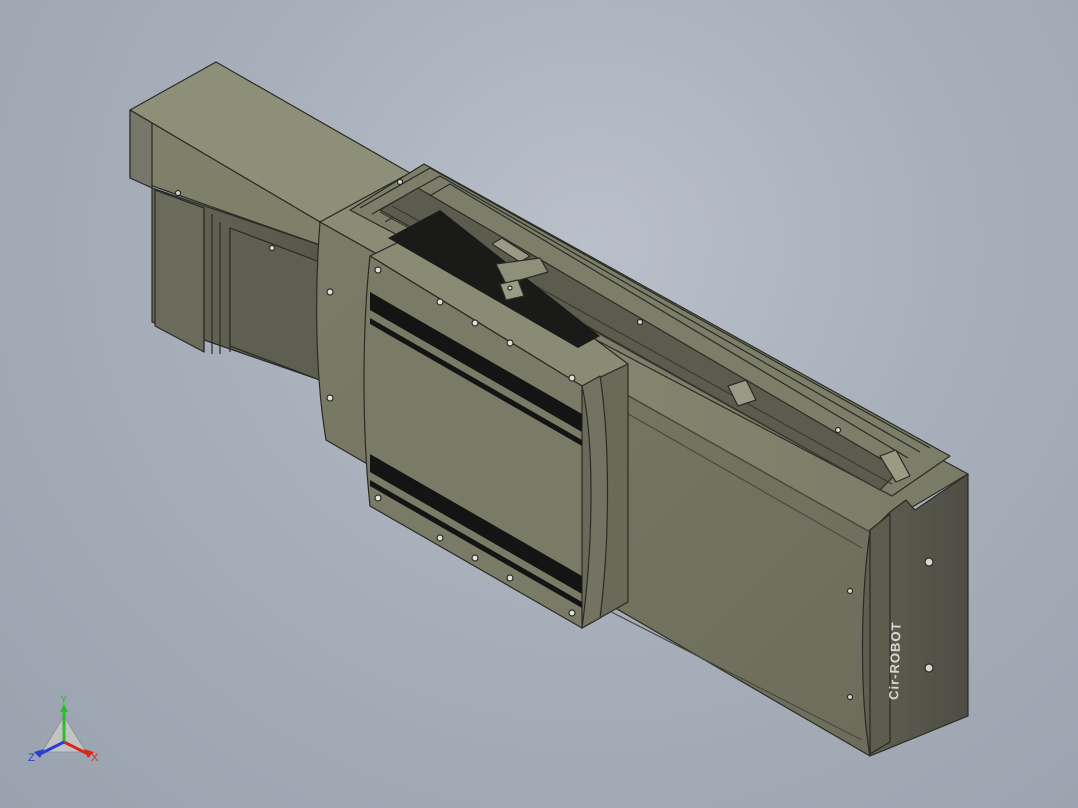  I want to click on y-axis-label: Y, so click(64, 700).